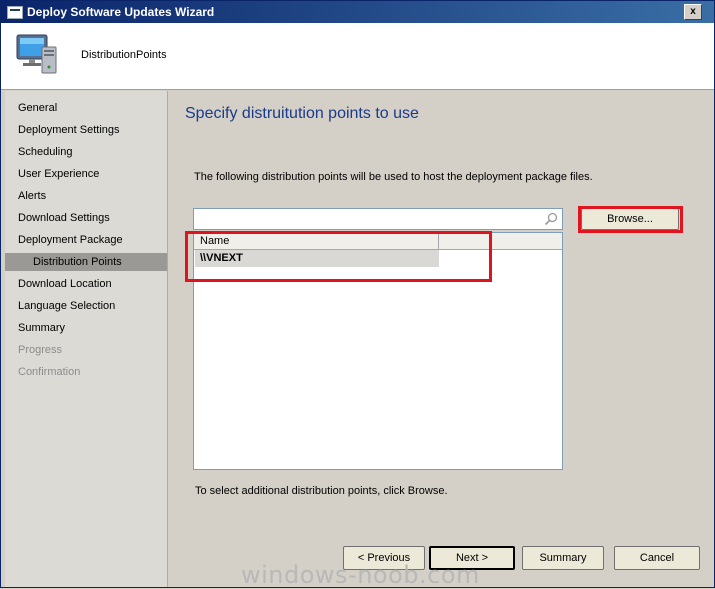  What do you see at coordinates (86, 262) in the screenshot?
I see `sidebar-item-distribution-points: Distribution Points` at bounding box center [86, 262].